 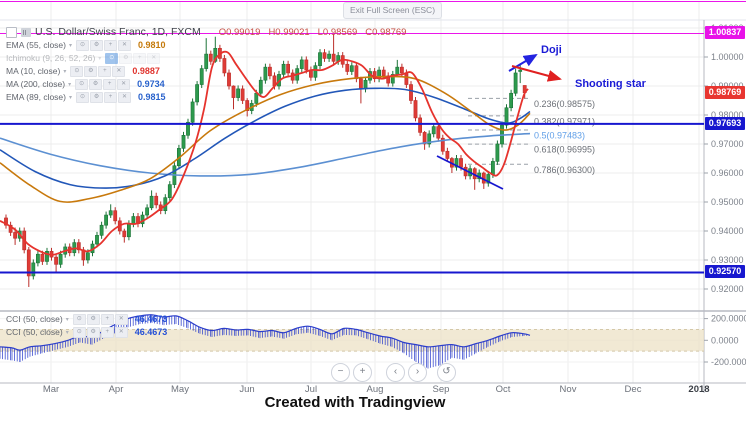 What do you see at coordinates (11, 32) in the screenshot?
I see `checkbox-icon` at bounding box center [11, 32].